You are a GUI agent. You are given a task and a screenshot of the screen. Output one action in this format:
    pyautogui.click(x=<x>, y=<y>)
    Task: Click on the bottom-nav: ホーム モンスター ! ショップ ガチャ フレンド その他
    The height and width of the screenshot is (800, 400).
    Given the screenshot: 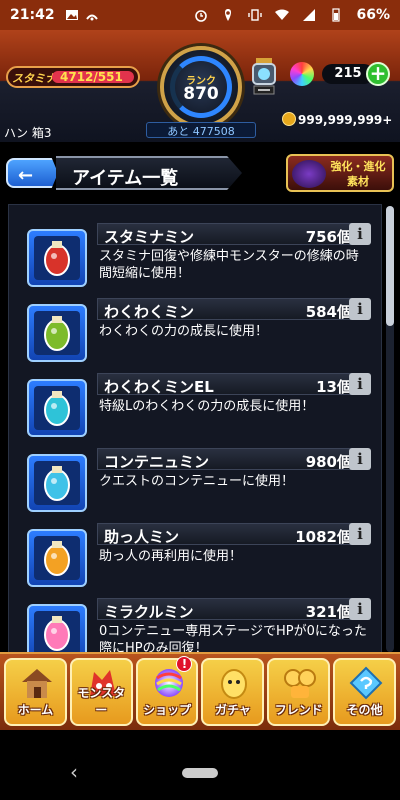 What is the action you would take?
    pyautogui.click(x=200, y=691)
    